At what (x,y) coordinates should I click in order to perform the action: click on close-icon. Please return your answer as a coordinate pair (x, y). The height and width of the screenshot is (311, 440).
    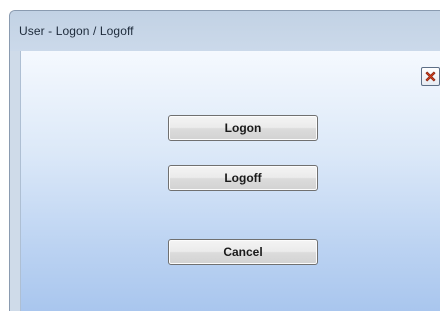
    Looking at the image, I should click on (430, 76).